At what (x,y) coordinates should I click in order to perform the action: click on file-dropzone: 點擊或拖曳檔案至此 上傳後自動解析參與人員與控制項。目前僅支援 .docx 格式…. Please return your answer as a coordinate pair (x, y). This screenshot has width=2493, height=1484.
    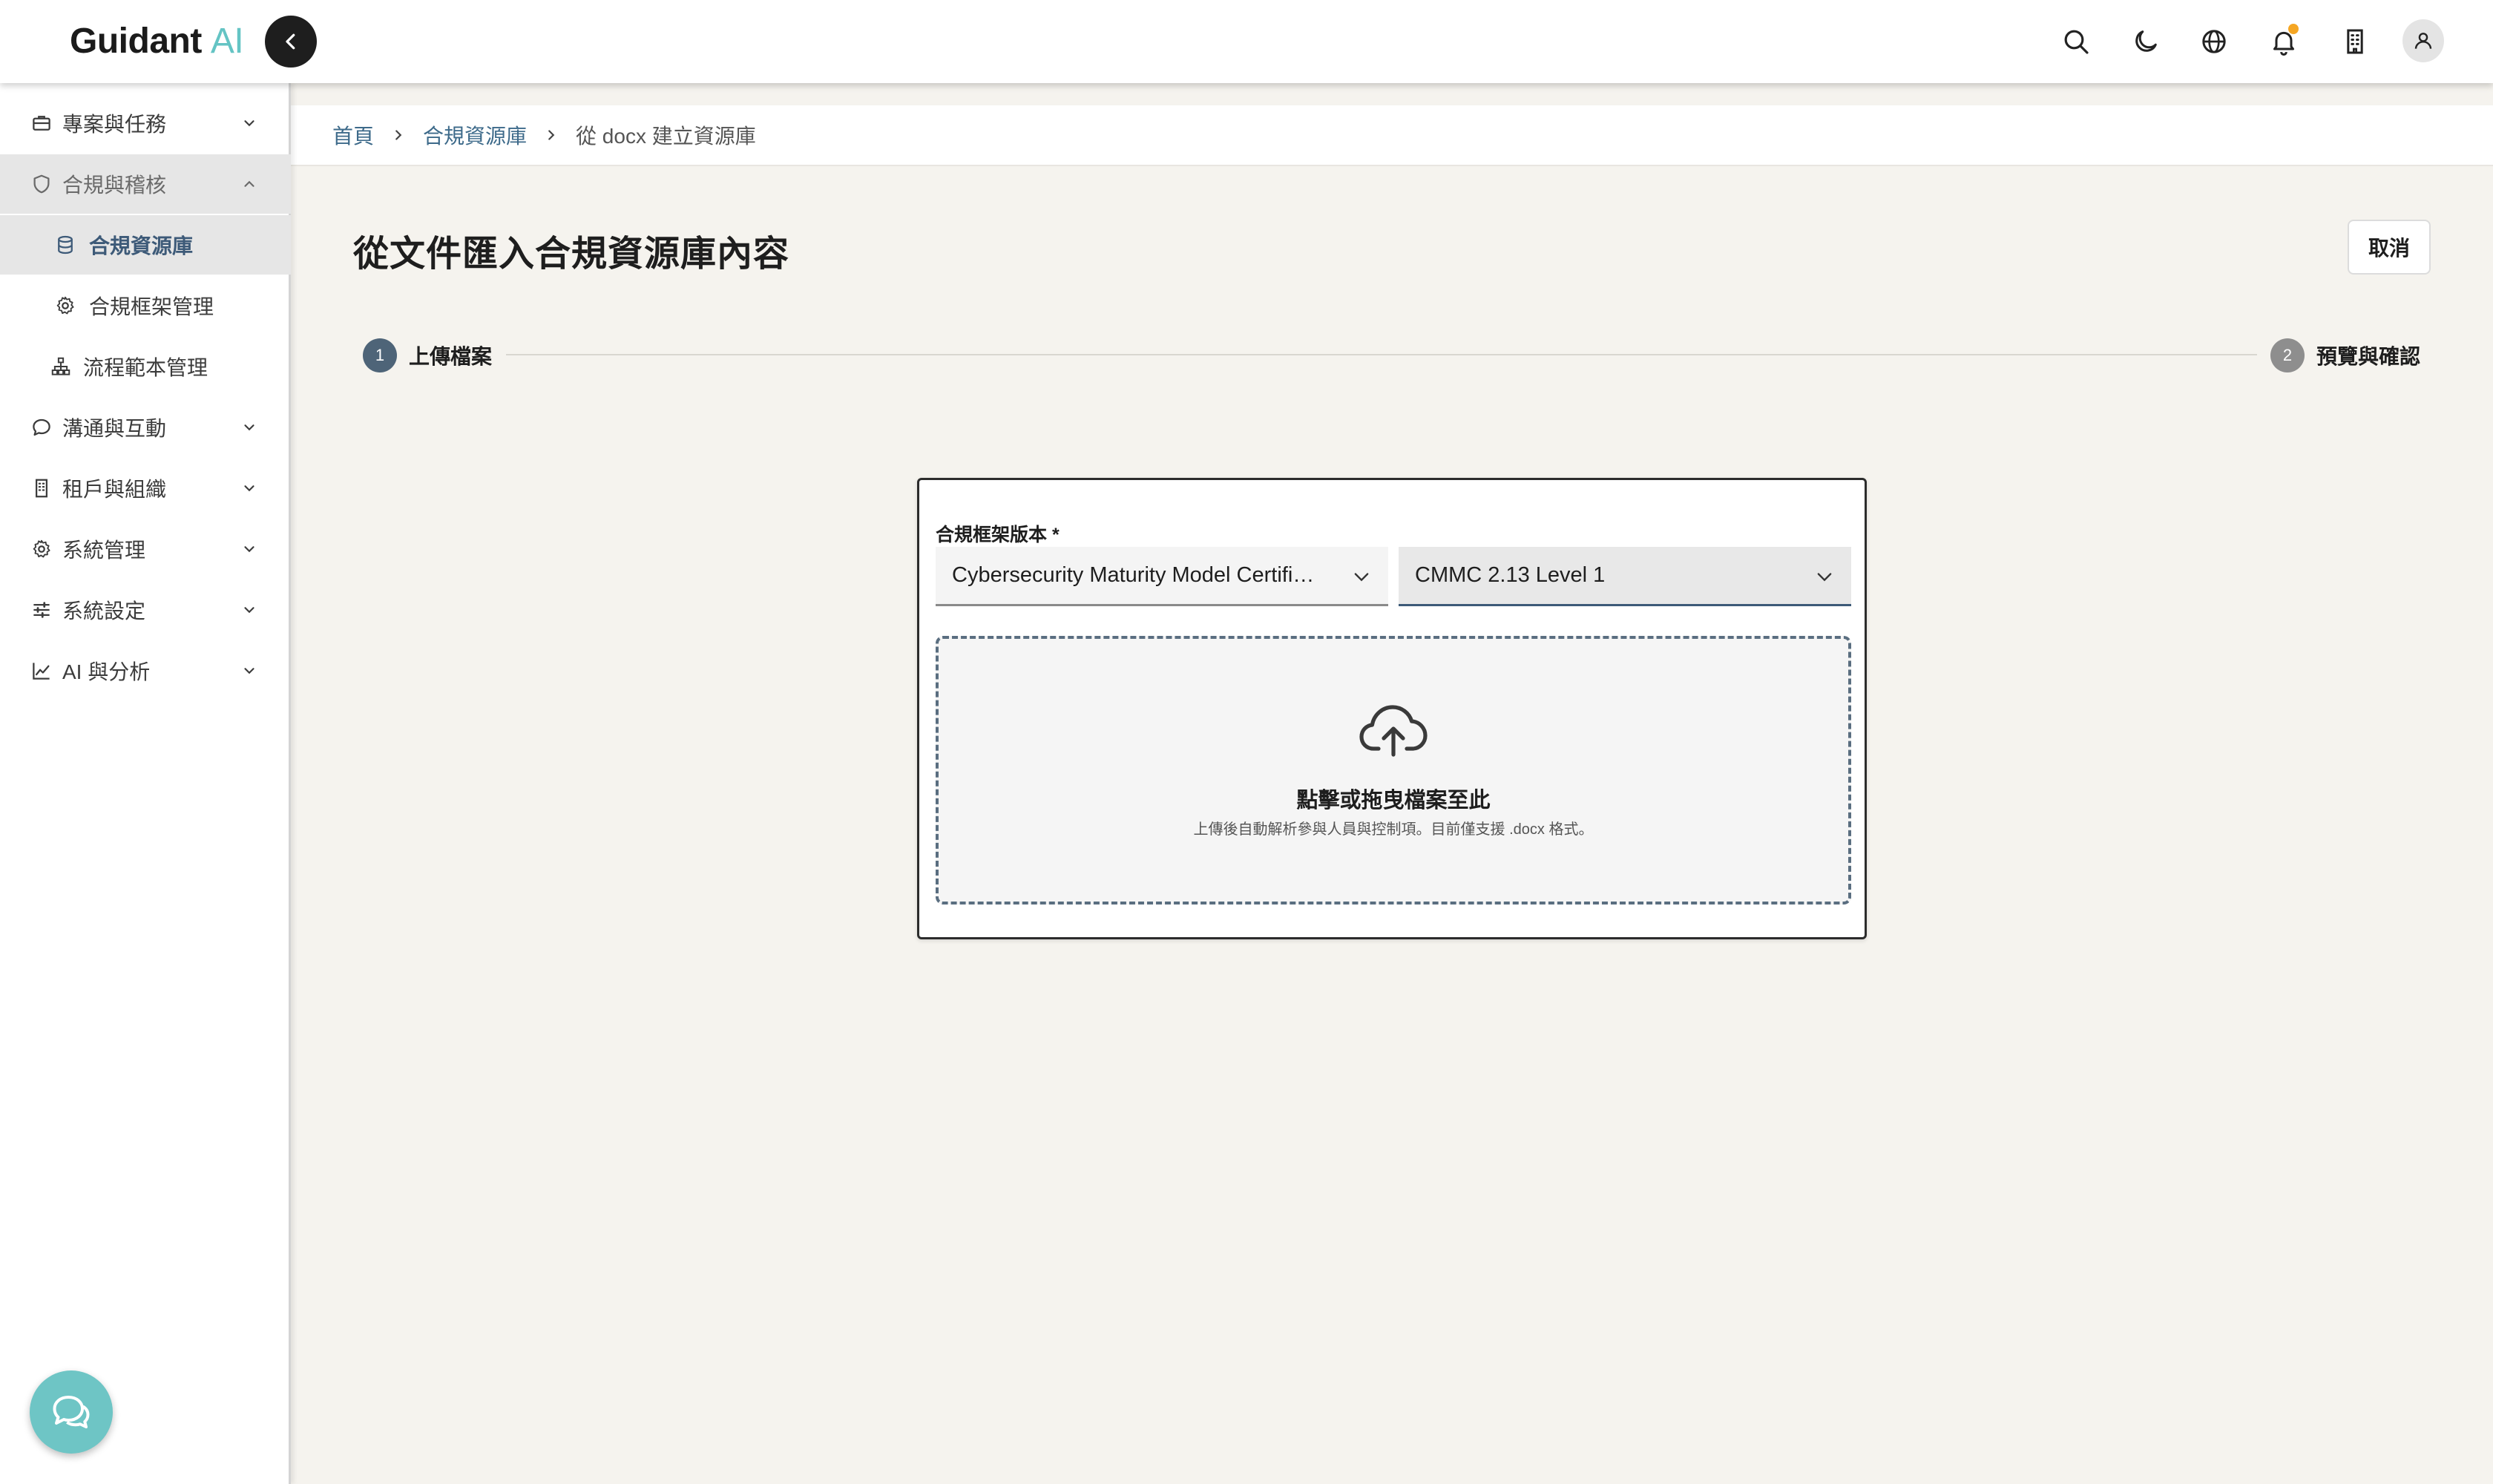
    Looking at the image, I should click on (1393, 770).